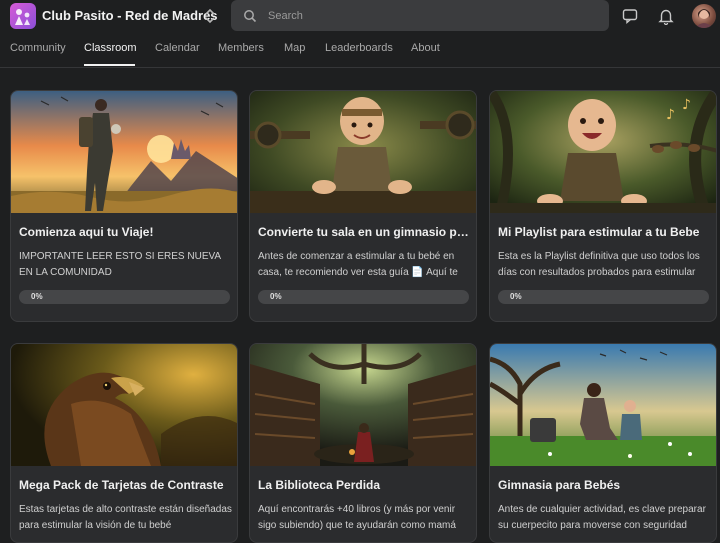  Describe the element at coordinates (319, 485) in the screenshot. I see `course-title: La Biblioteca Perdida` at that location.